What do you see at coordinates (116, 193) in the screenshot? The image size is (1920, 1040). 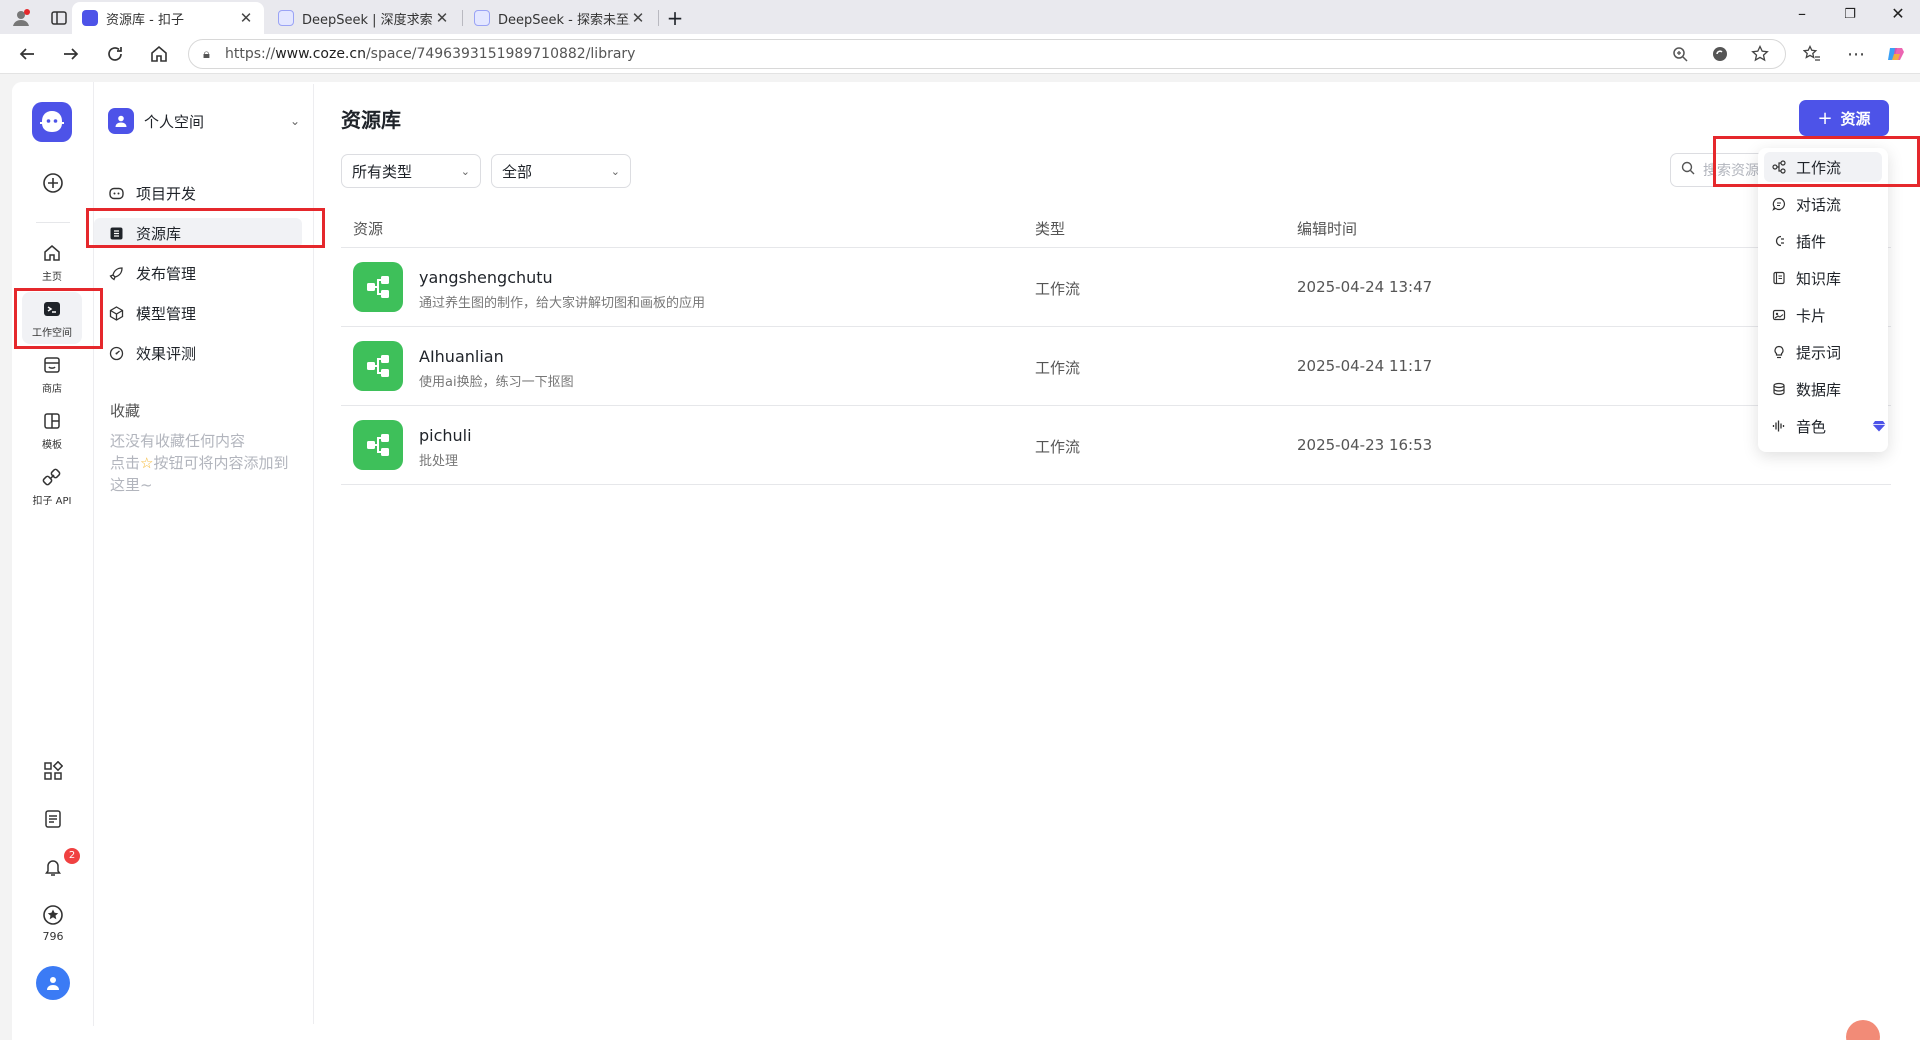 I see `project-icon` at bounding box center [116, 193].